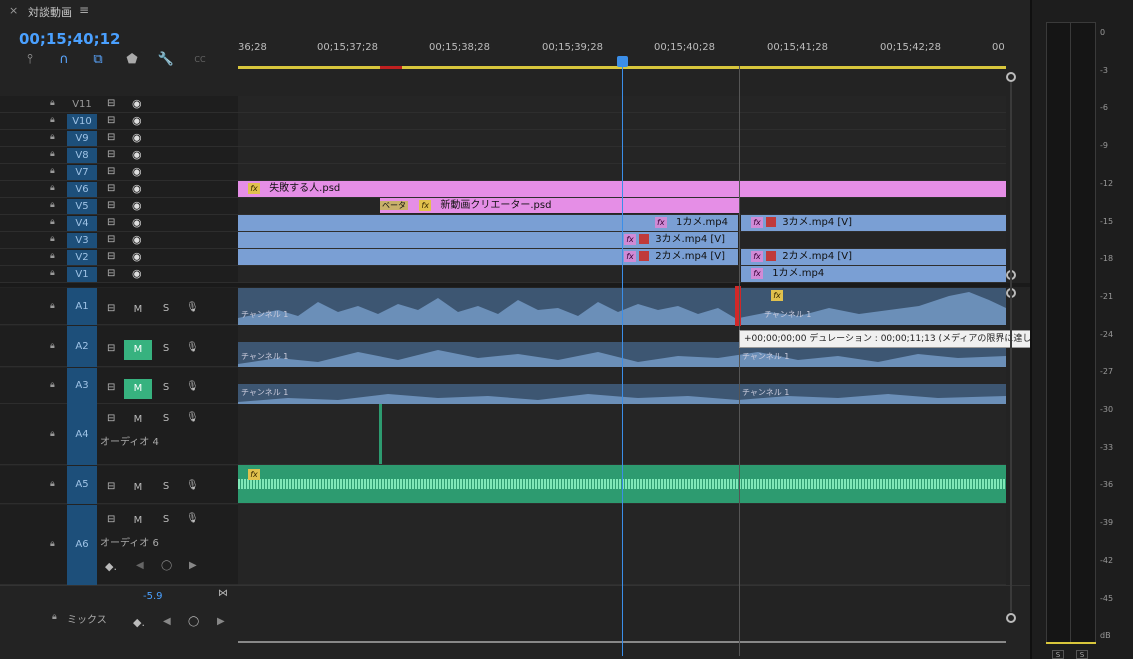 The width and height of the screenshot is (1133, 659). What do you see at coordinates (200, 60) in the screenshot?
I see `captions-icon: CC` at bounding box center [200, 60].